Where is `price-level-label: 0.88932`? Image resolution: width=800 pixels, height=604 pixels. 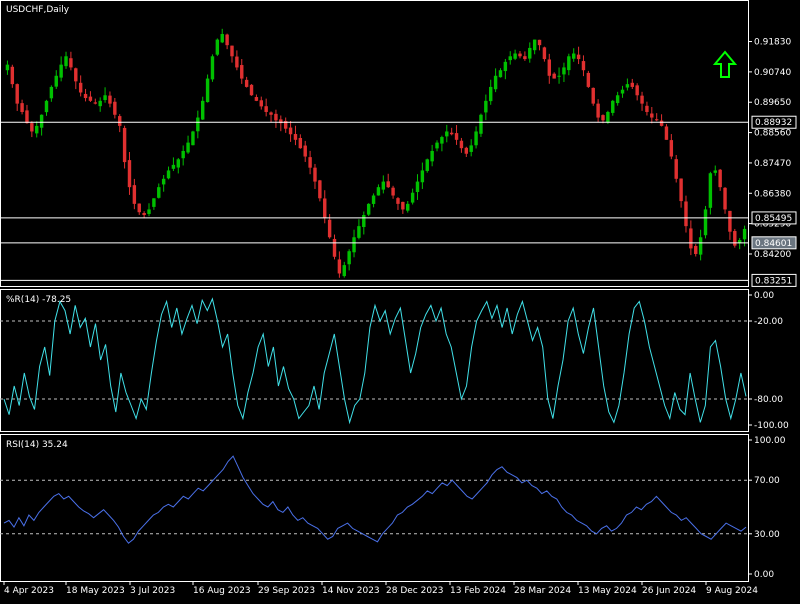 price-level-label: 0.88932 is located at coordinates (773, 123).